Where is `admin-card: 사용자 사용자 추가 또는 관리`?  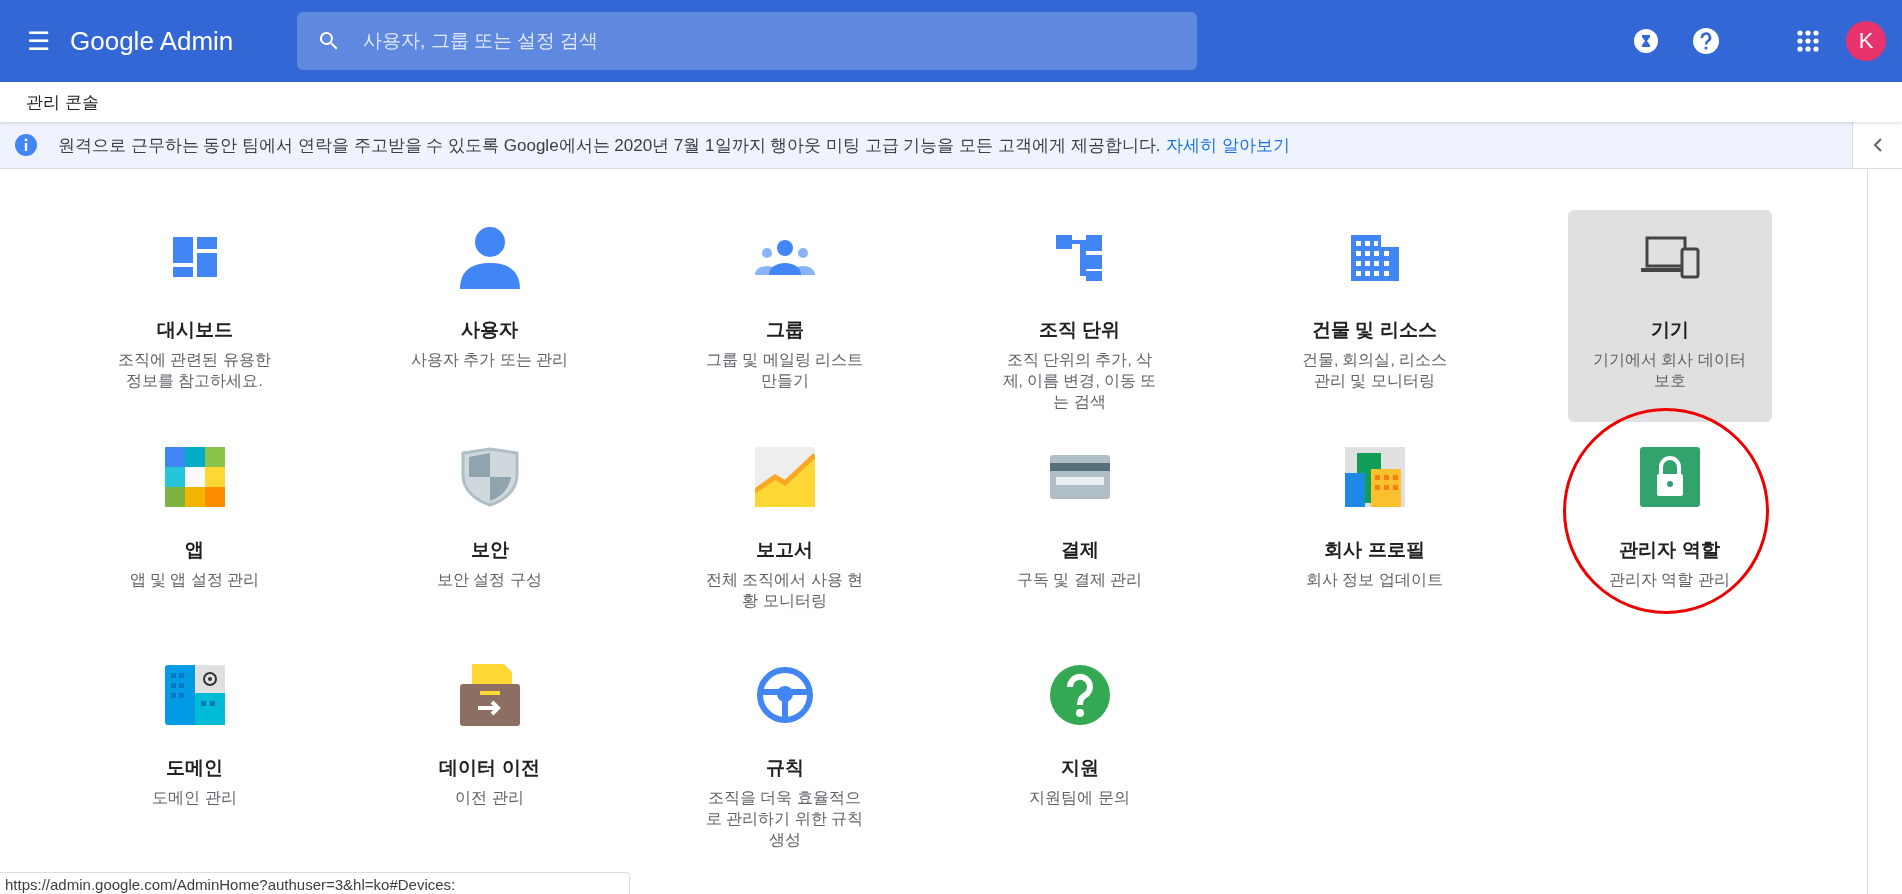
admin-card: 사용자 사용자 추가 또는 관리 is located at coordinates (489, 316).